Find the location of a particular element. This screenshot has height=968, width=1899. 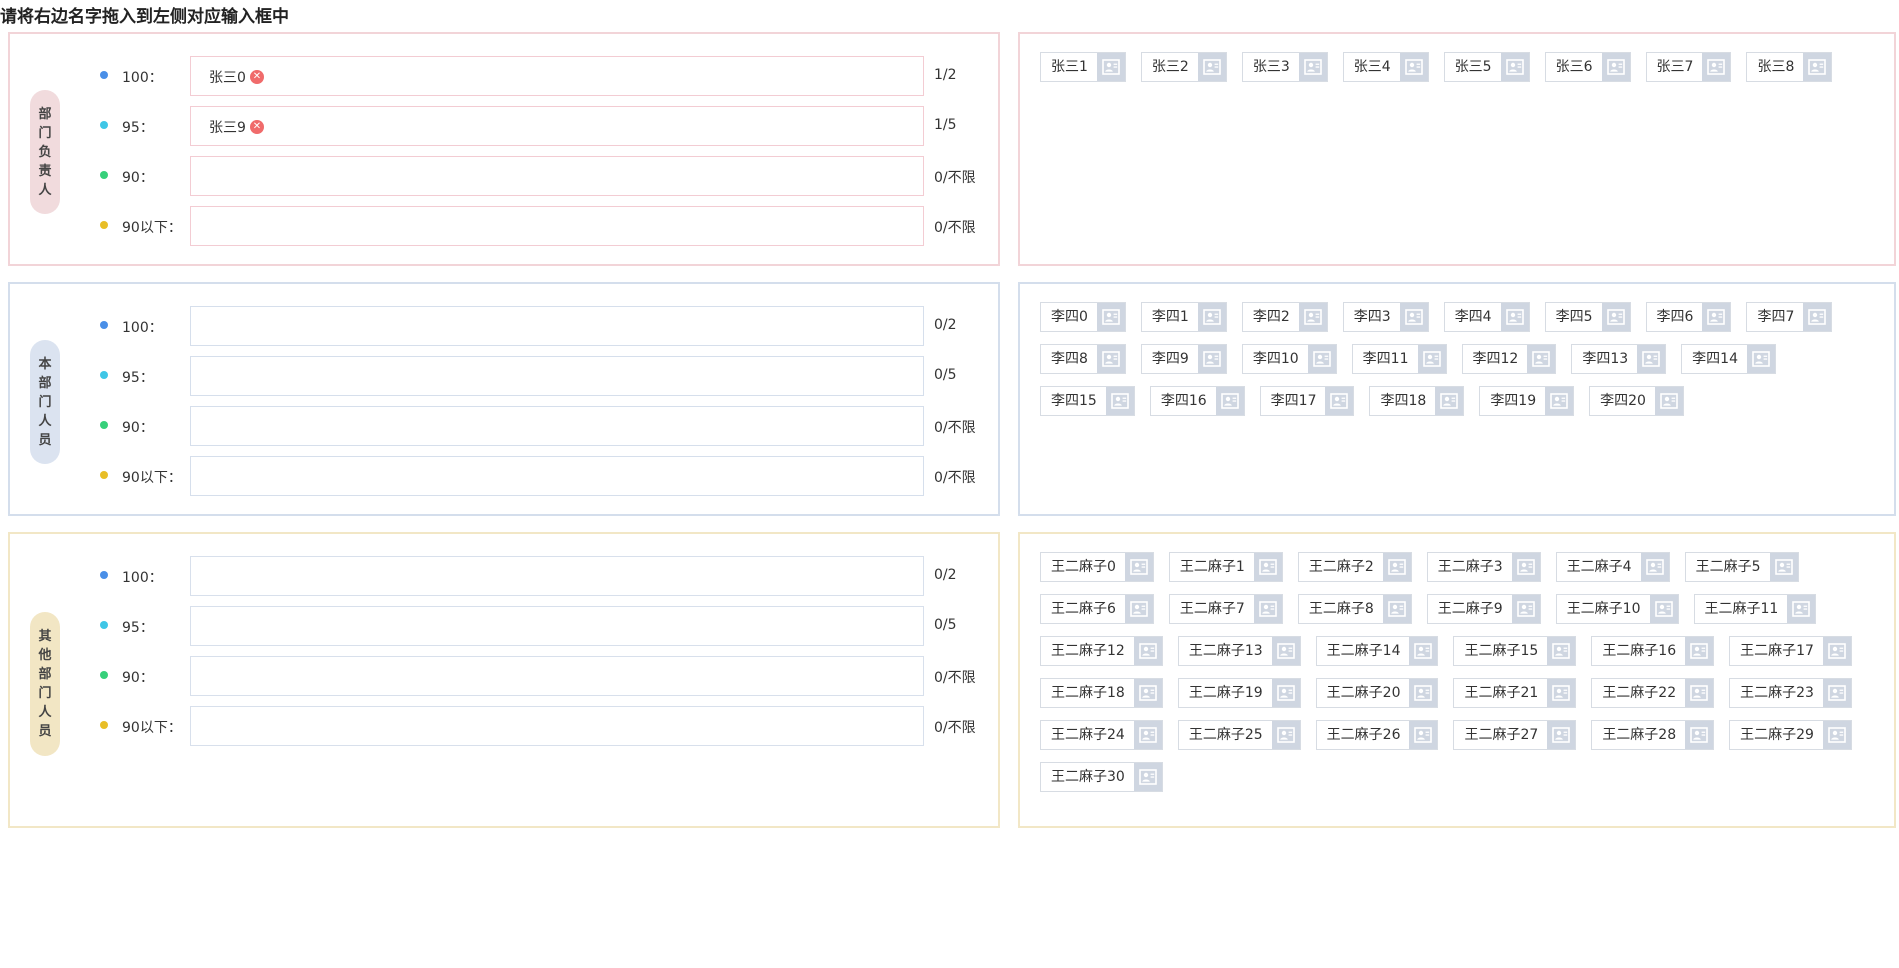

name-chip: 李四14 is located at coordinates (1728, 359).